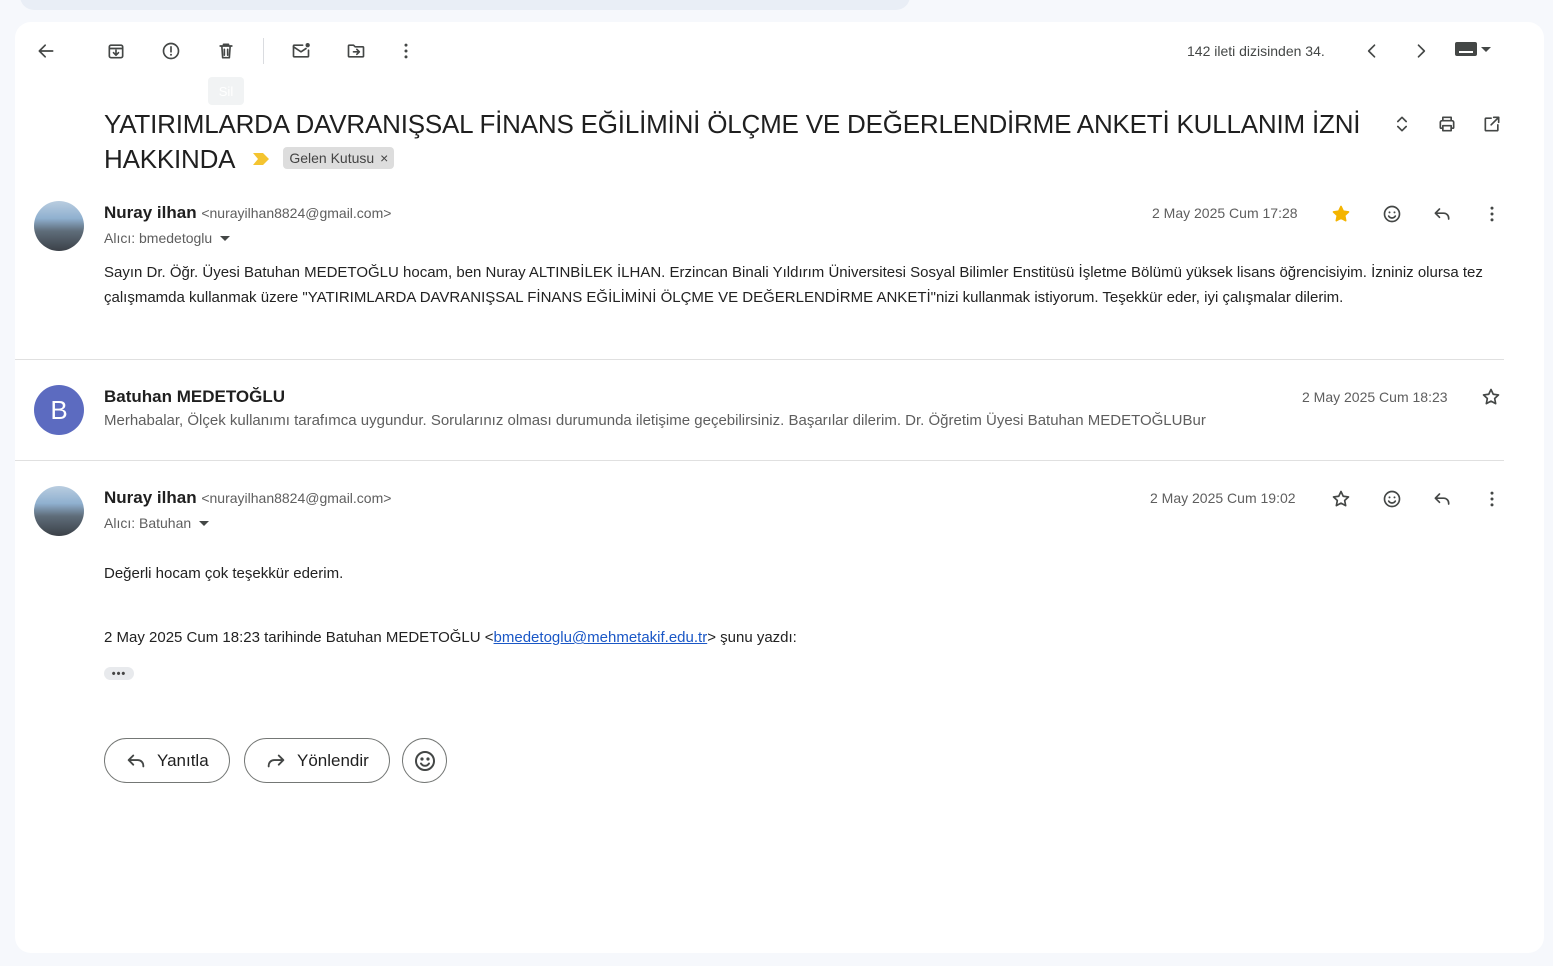  I want to click on recipient-line: Alıcı: Batuhan, so click(157, 523).